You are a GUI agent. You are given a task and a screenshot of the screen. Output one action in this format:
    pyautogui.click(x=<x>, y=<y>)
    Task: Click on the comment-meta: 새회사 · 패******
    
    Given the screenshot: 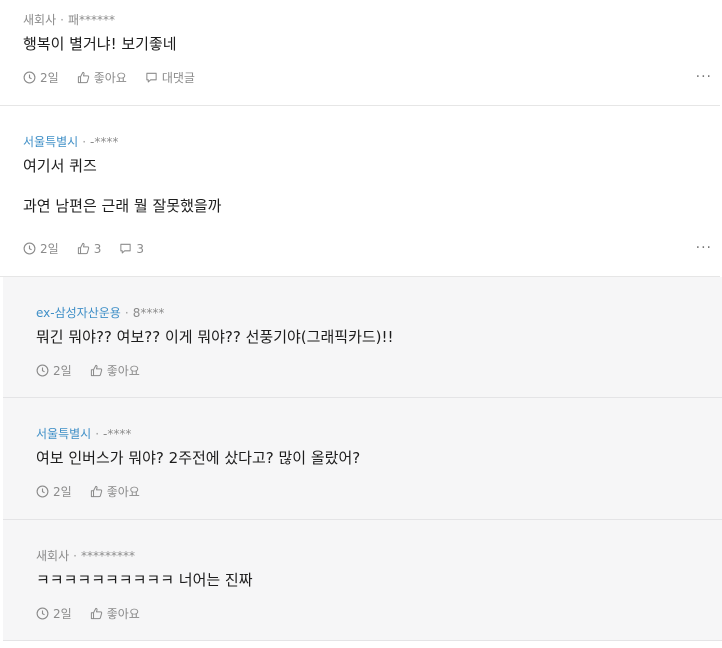 What is the action you would take?
    pyautogui.click(x=69, y=19)
    